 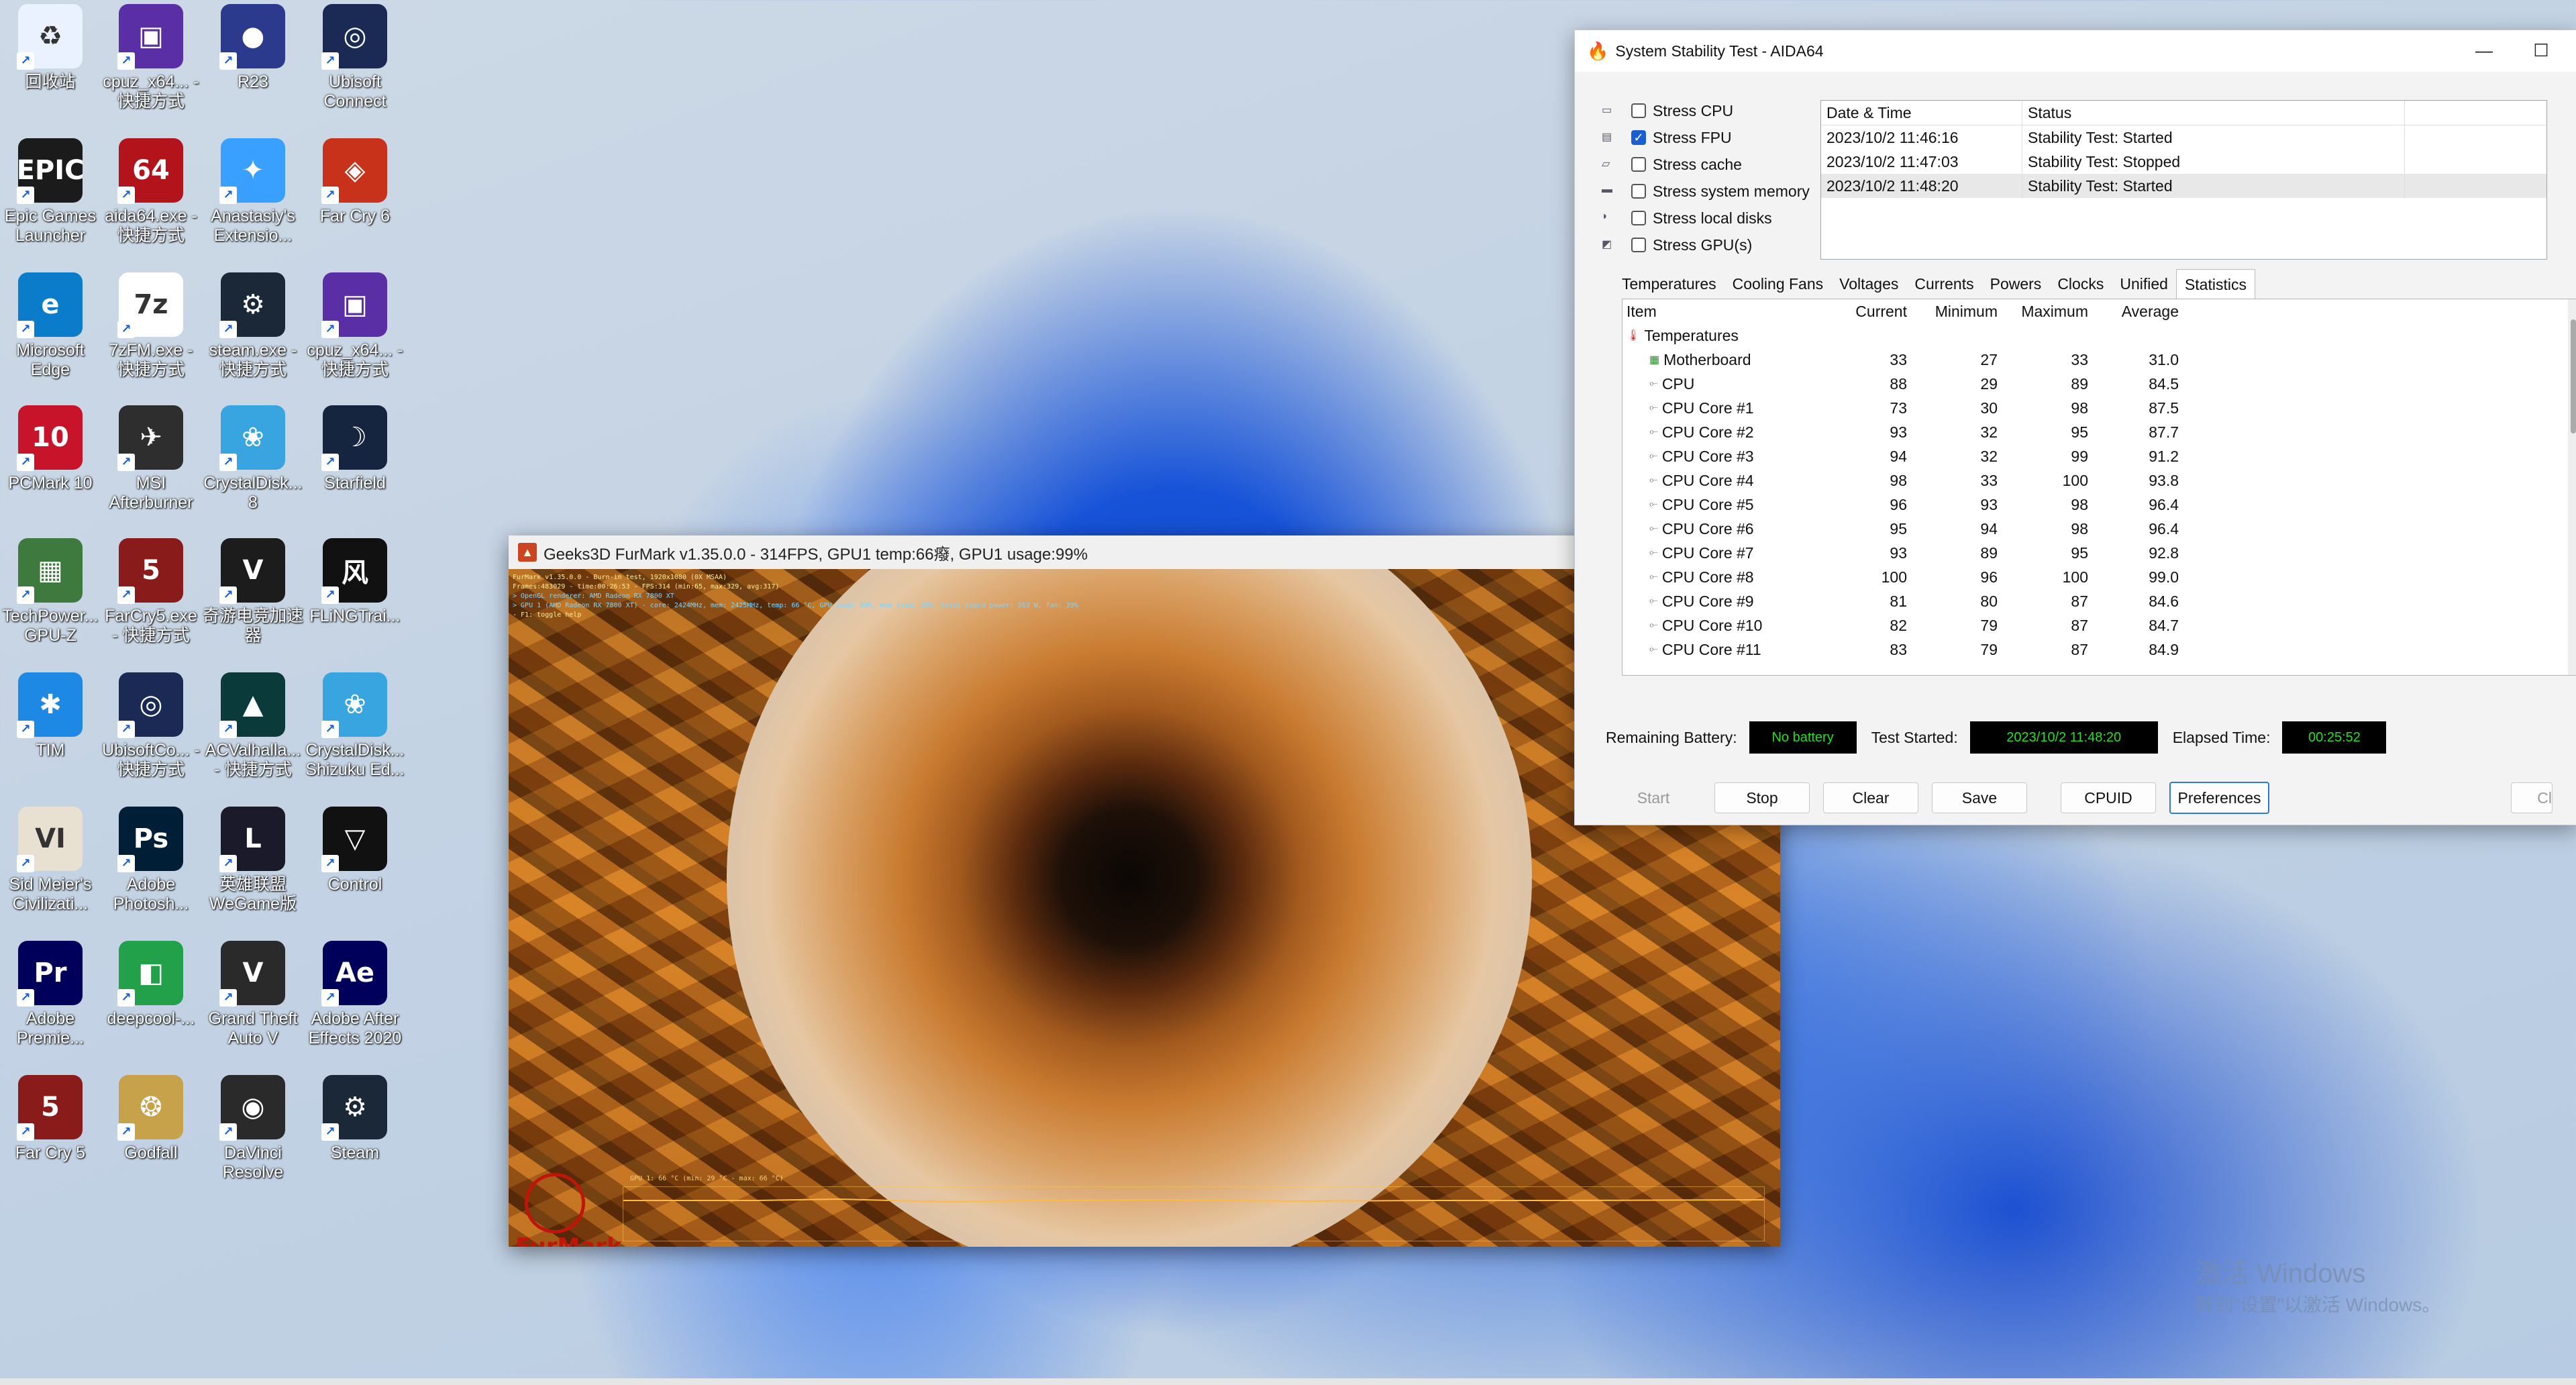 I want to click on statistics-row: ⟜ CPU Core #7 93 89 95 92.8, so click(x=2099, y=553).